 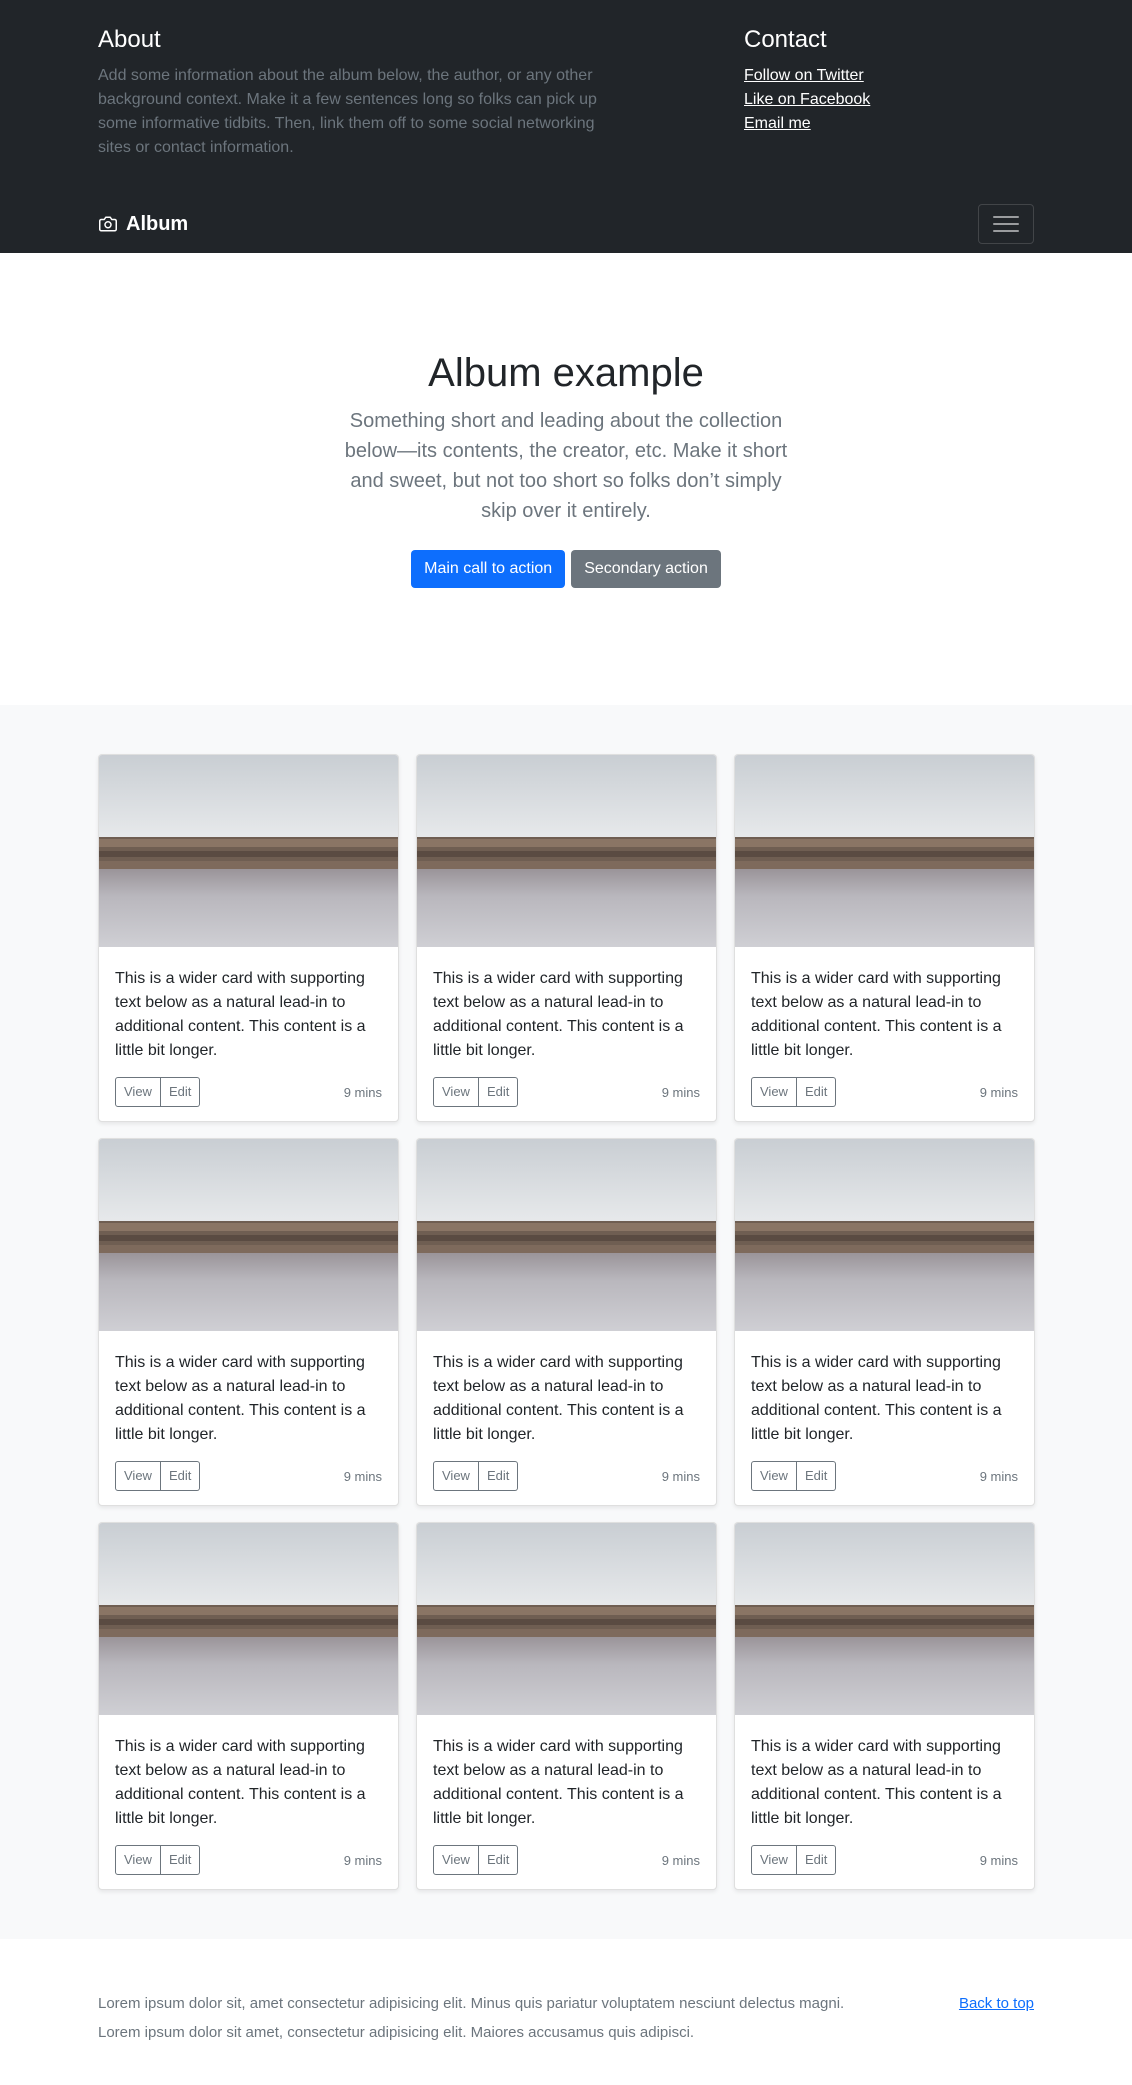 What do you see at coordinates (785, 39) in the screenshot?
I see `contact-title: Contact` at bounding box center [785, 39].